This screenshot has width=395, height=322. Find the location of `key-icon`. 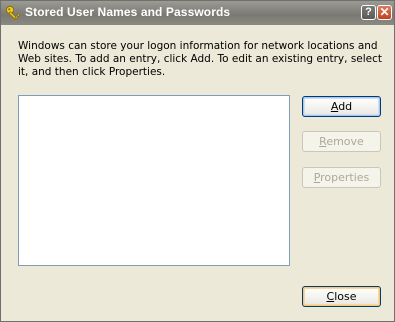

key-icon is located at coordinates (13, 13).